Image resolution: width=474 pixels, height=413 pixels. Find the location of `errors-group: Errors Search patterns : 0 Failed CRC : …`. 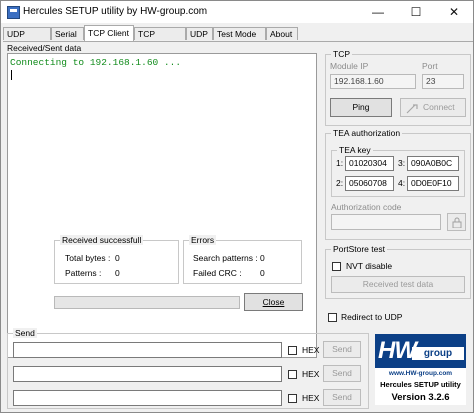

errors-group: Errors Search patterns : 0 Failed CRC : … is located at coordinates (242, 259).